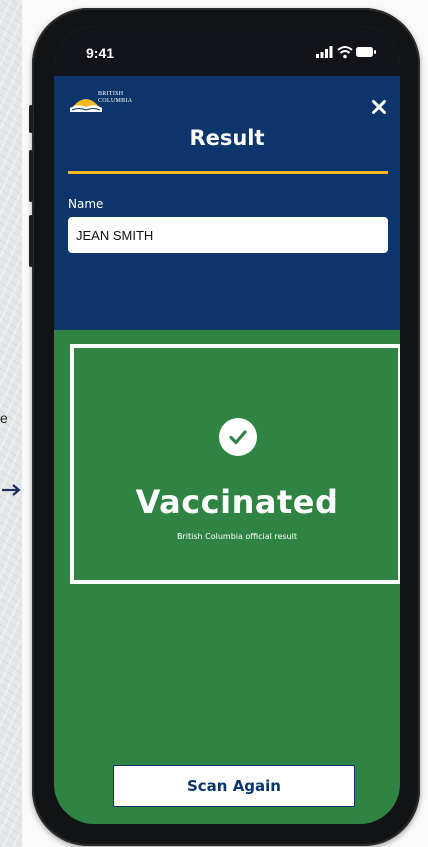 This screenshot has width=428, height=847. I want to click on status-time: 9:41, so click(100, 53).